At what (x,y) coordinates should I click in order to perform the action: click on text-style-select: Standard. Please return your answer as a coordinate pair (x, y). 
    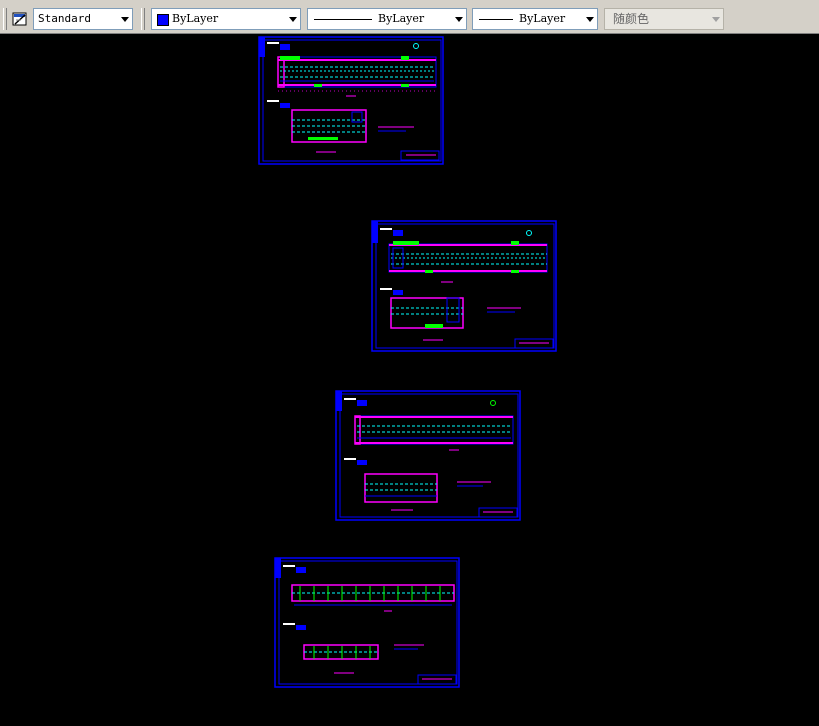
    Looking at the image, I should click on (83, 19).